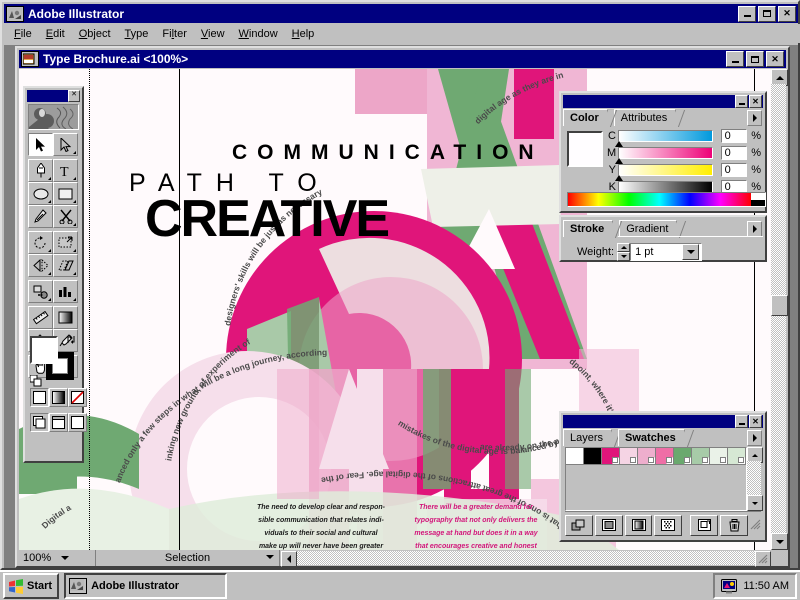  What do you see at coordinates (747, 13) in the screenshot?
I see `minimize-button` at bounding box center [747, 13].